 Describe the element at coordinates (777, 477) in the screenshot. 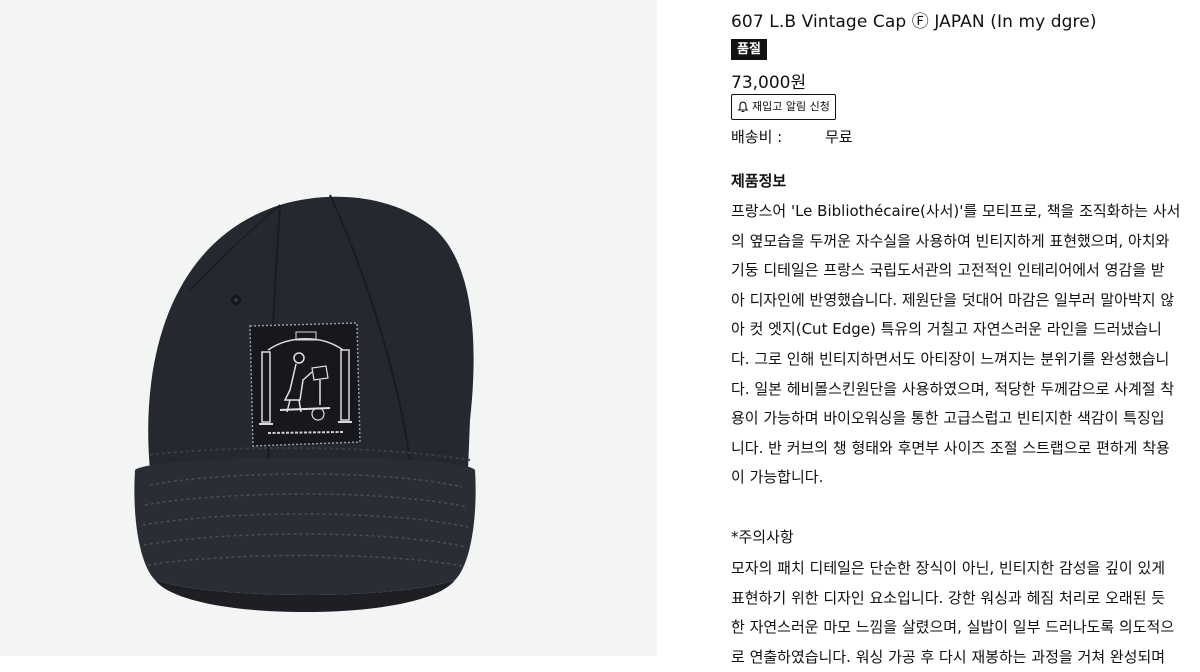

I see `description-line: 이 가능합니다.` at that location.